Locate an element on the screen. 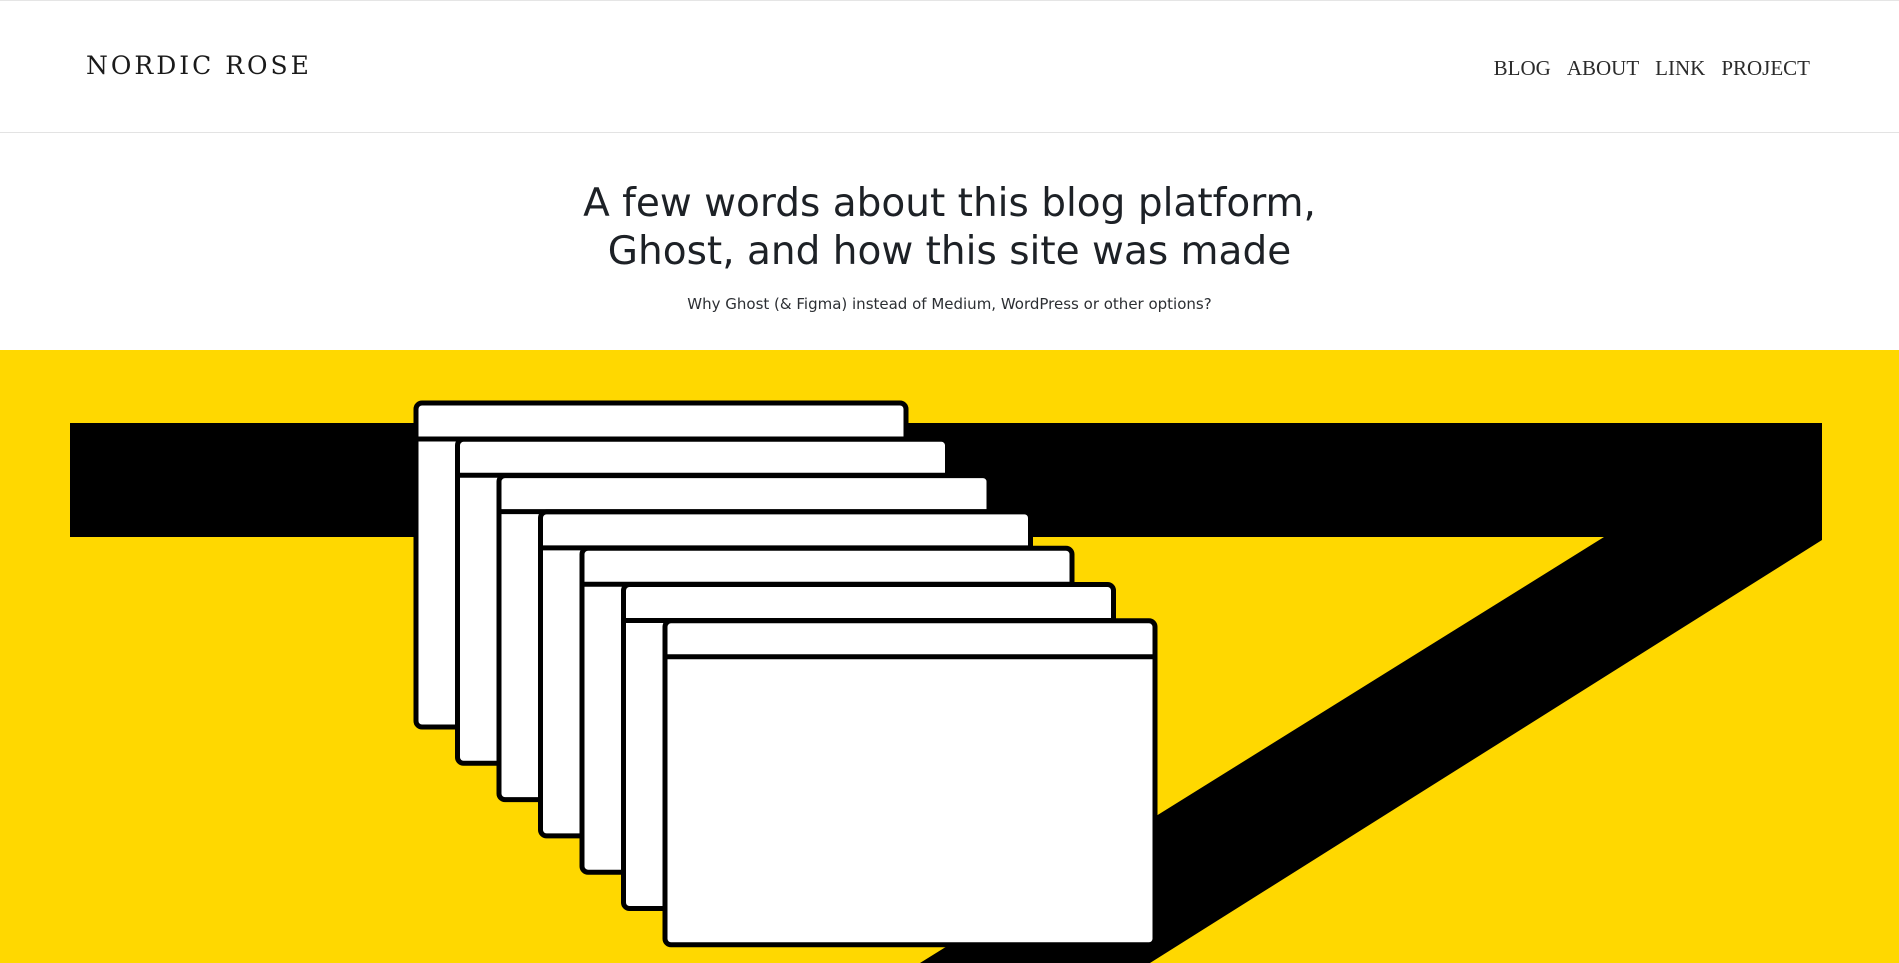 The image size is (1899, 963). browser-window-shape is located at coordinates (910, 783).